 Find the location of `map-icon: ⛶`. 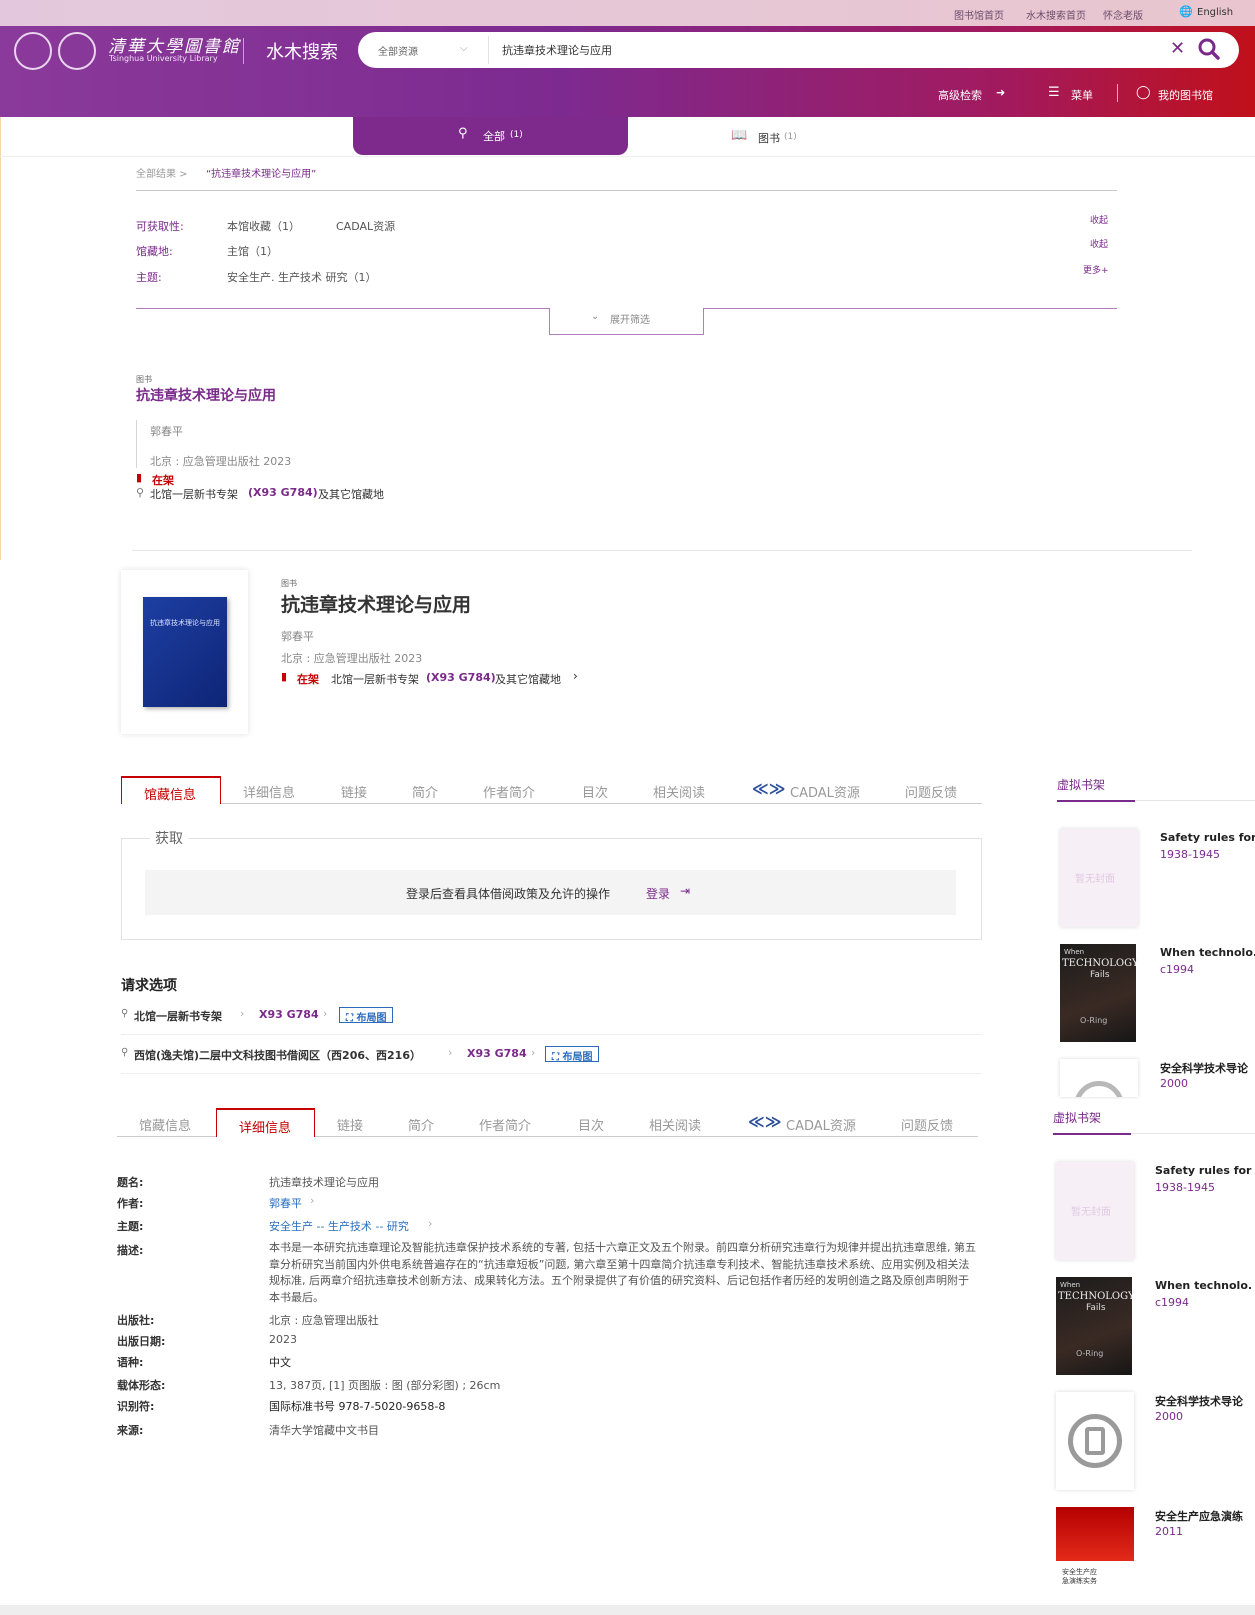

map-icon: ⛶ is located at coordinates (351, 1018).